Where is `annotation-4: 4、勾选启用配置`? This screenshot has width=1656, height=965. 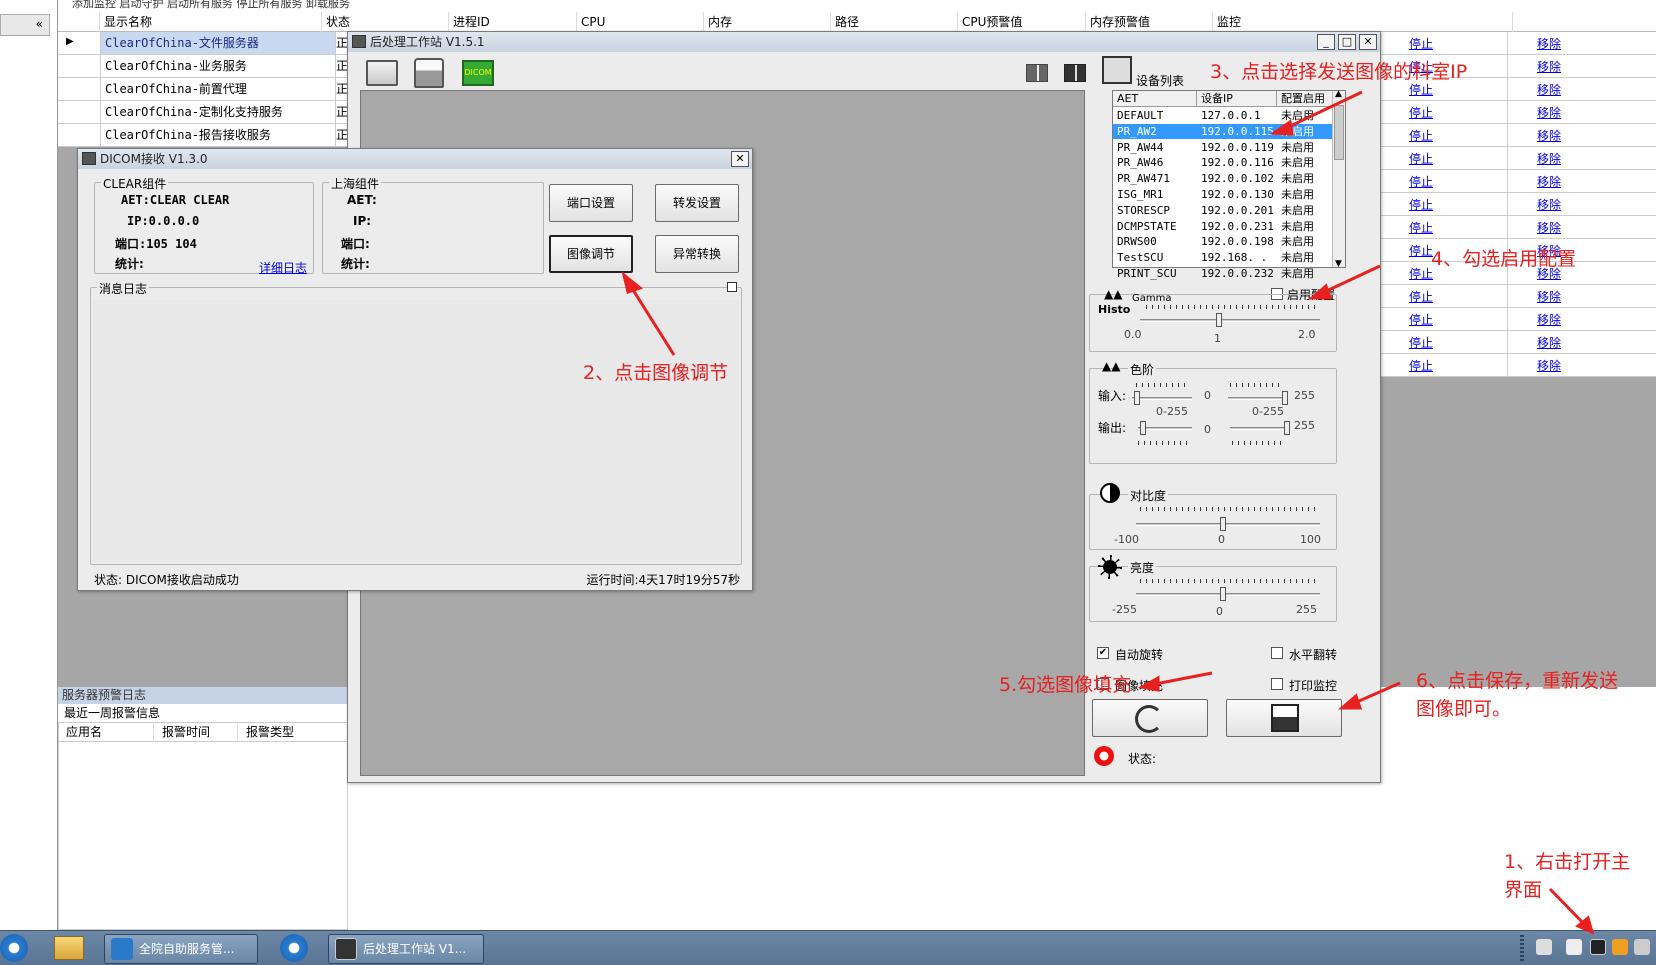
annotation-4: 4、勾选启用配置 is located at coordinates (1504, 259).